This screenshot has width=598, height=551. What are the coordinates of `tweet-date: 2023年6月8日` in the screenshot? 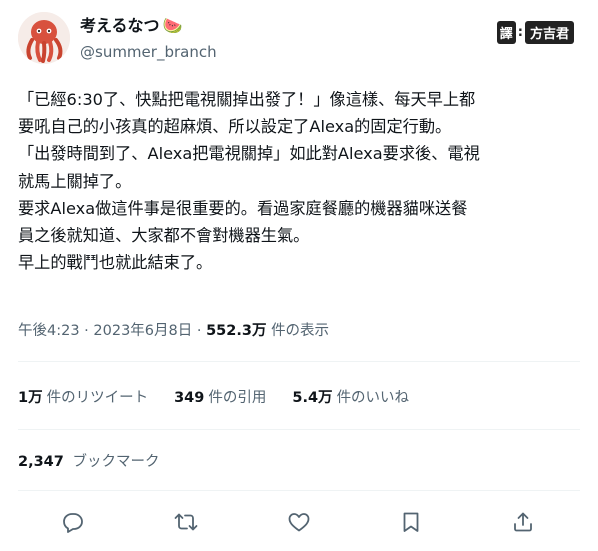 It's located at (142, 331).